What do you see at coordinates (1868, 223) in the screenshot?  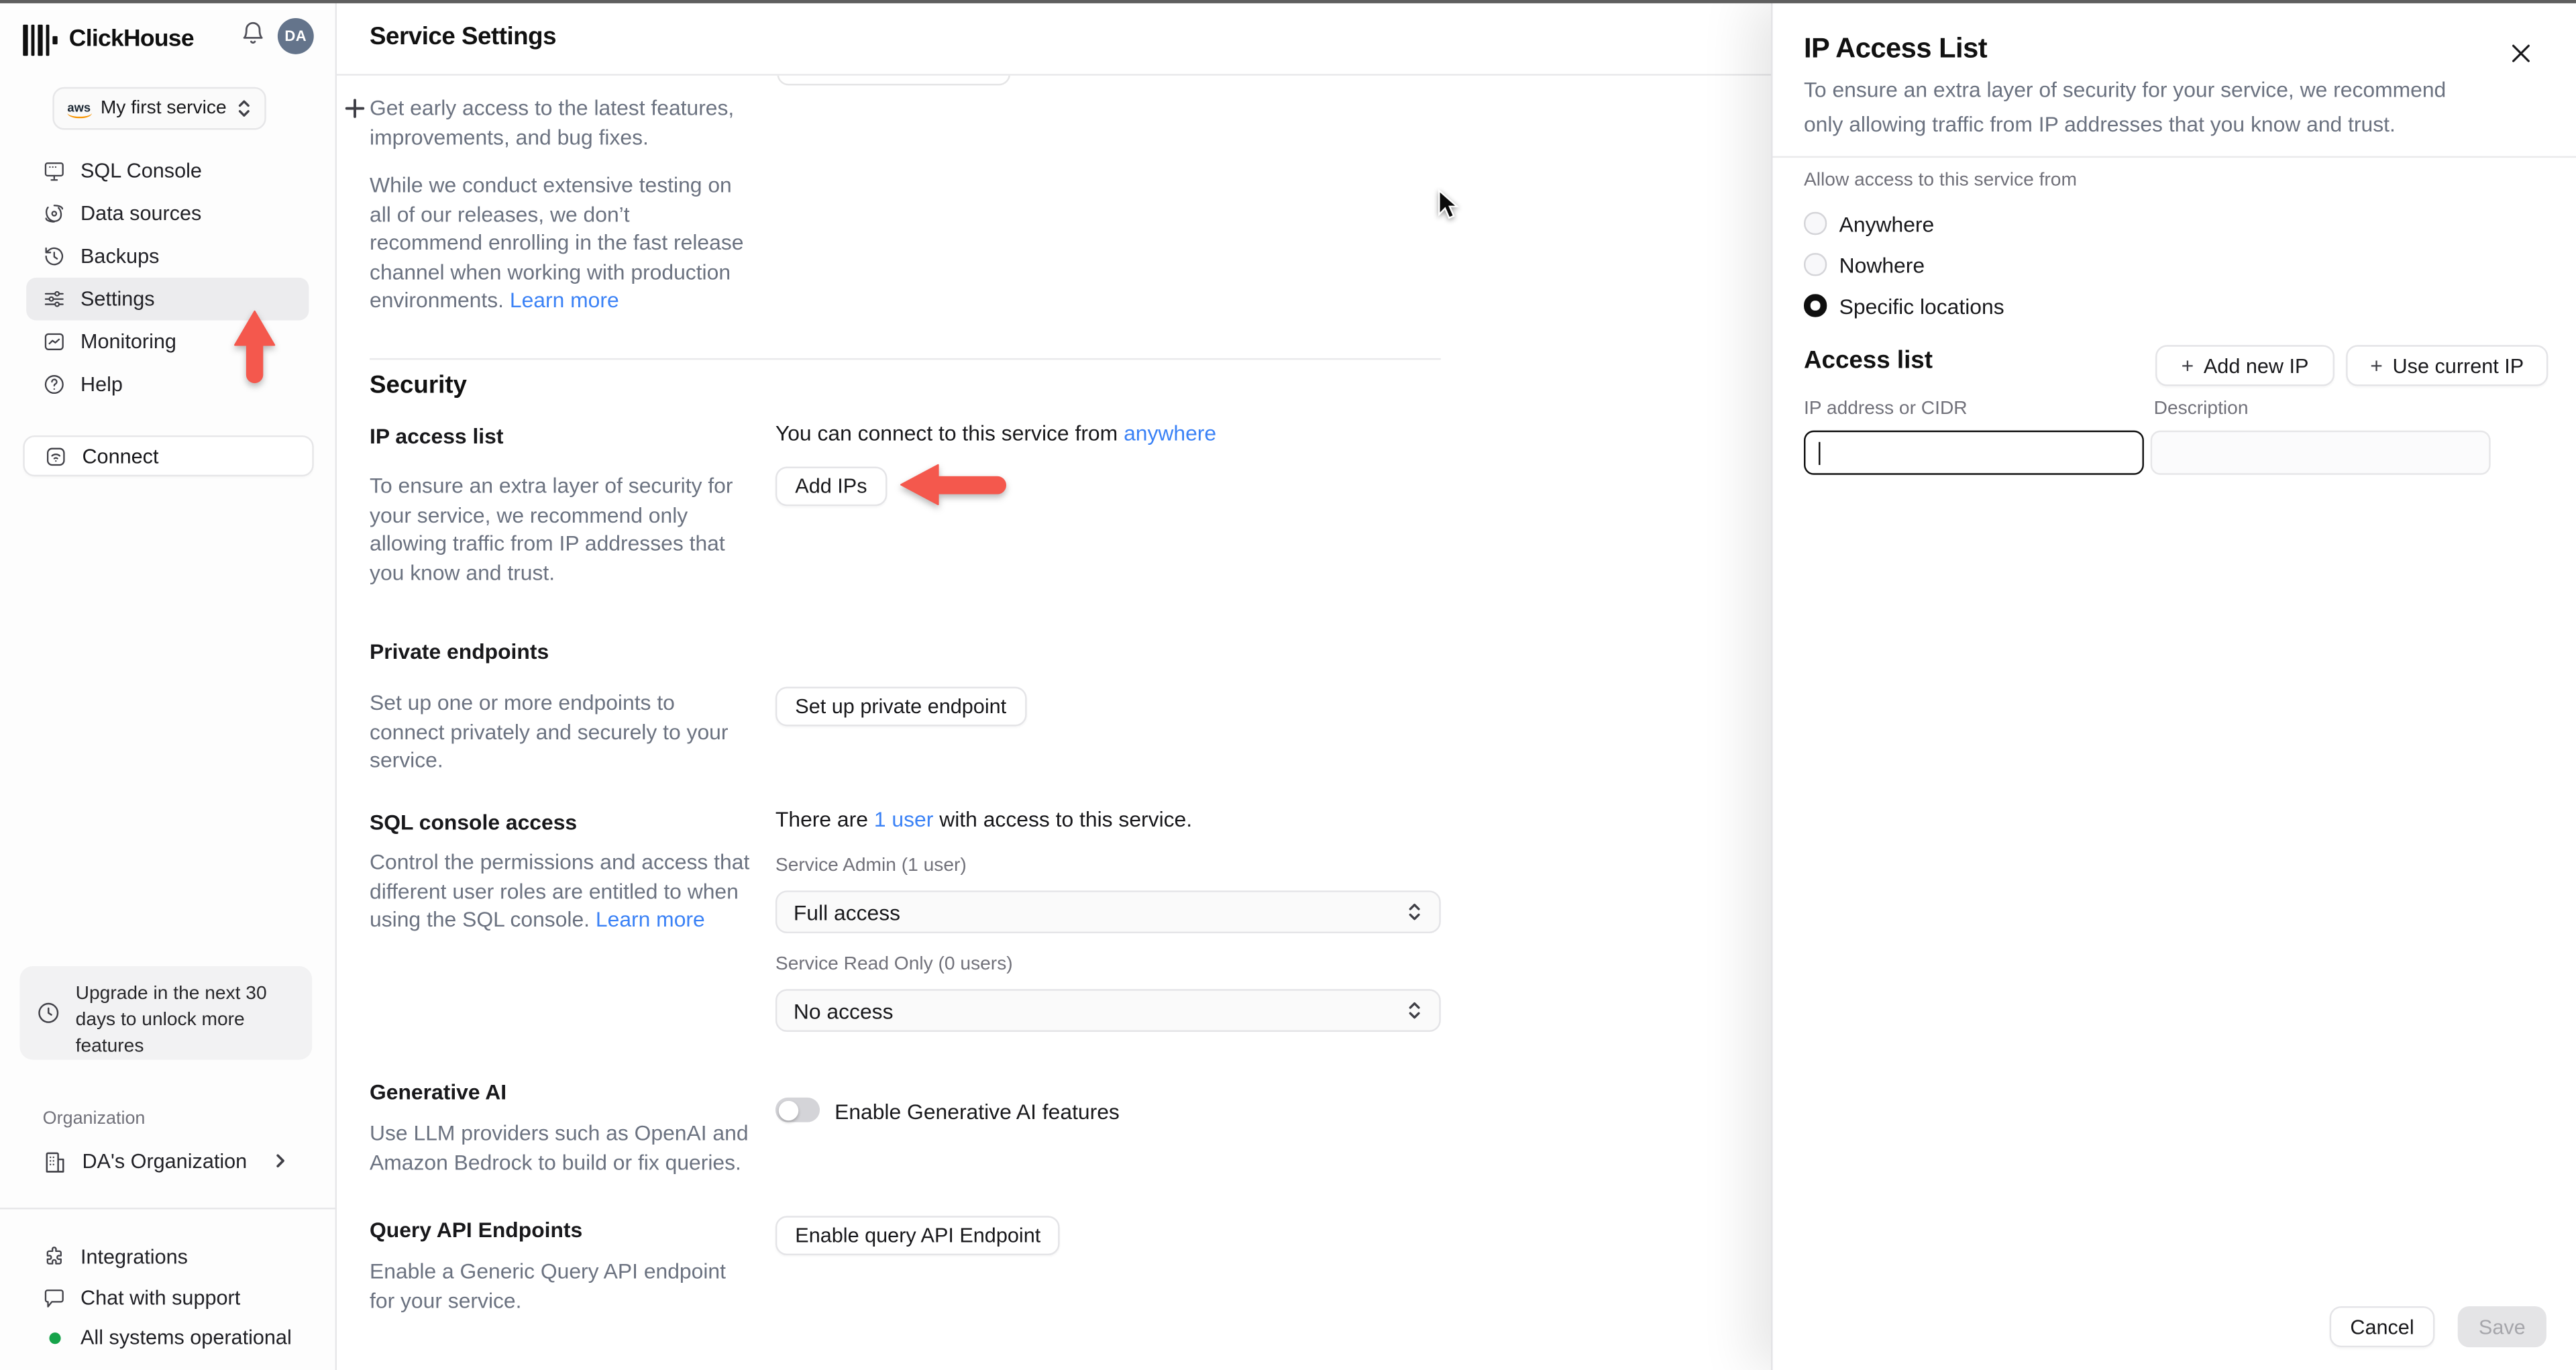 I see `radio-anywhere: Anywhere` at bounding box center [1868, 223].